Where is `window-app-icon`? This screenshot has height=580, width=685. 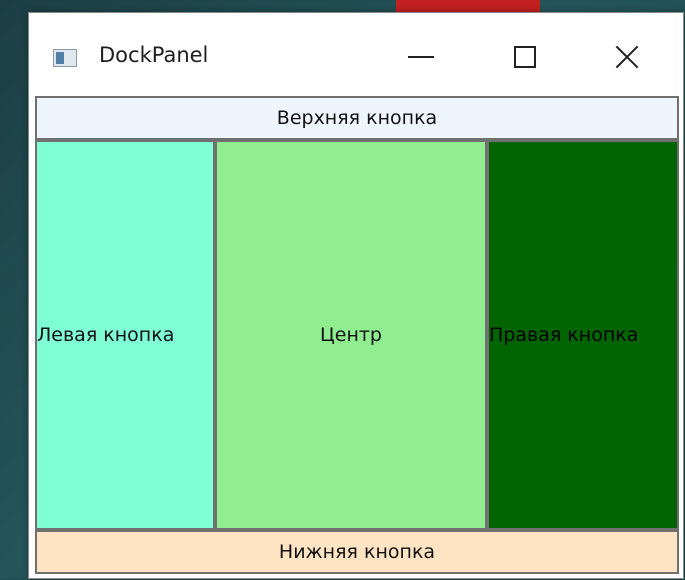
window-app-icon is located at coordinates (65, 58).